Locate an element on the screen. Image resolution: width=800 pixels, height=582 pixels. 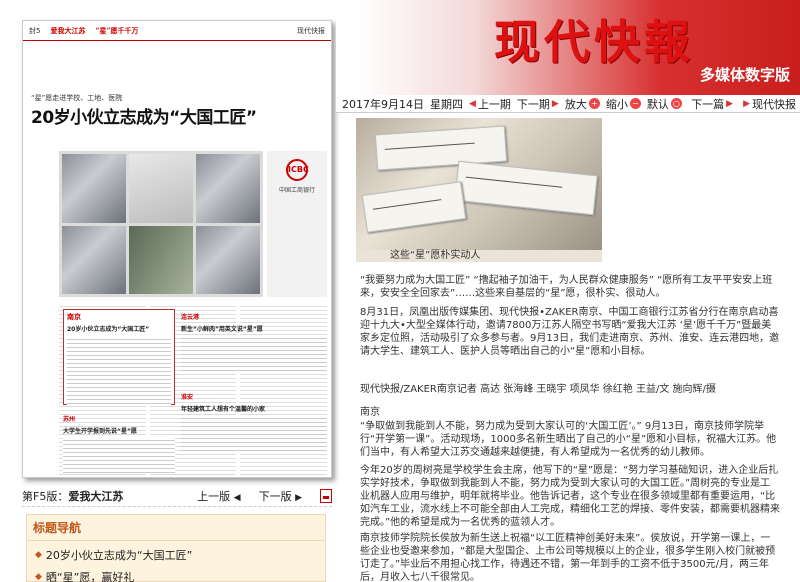
title-navigation-item: ◆ 20岁小伙立志成为“大国工匠” is located at coordinates (176, 555).